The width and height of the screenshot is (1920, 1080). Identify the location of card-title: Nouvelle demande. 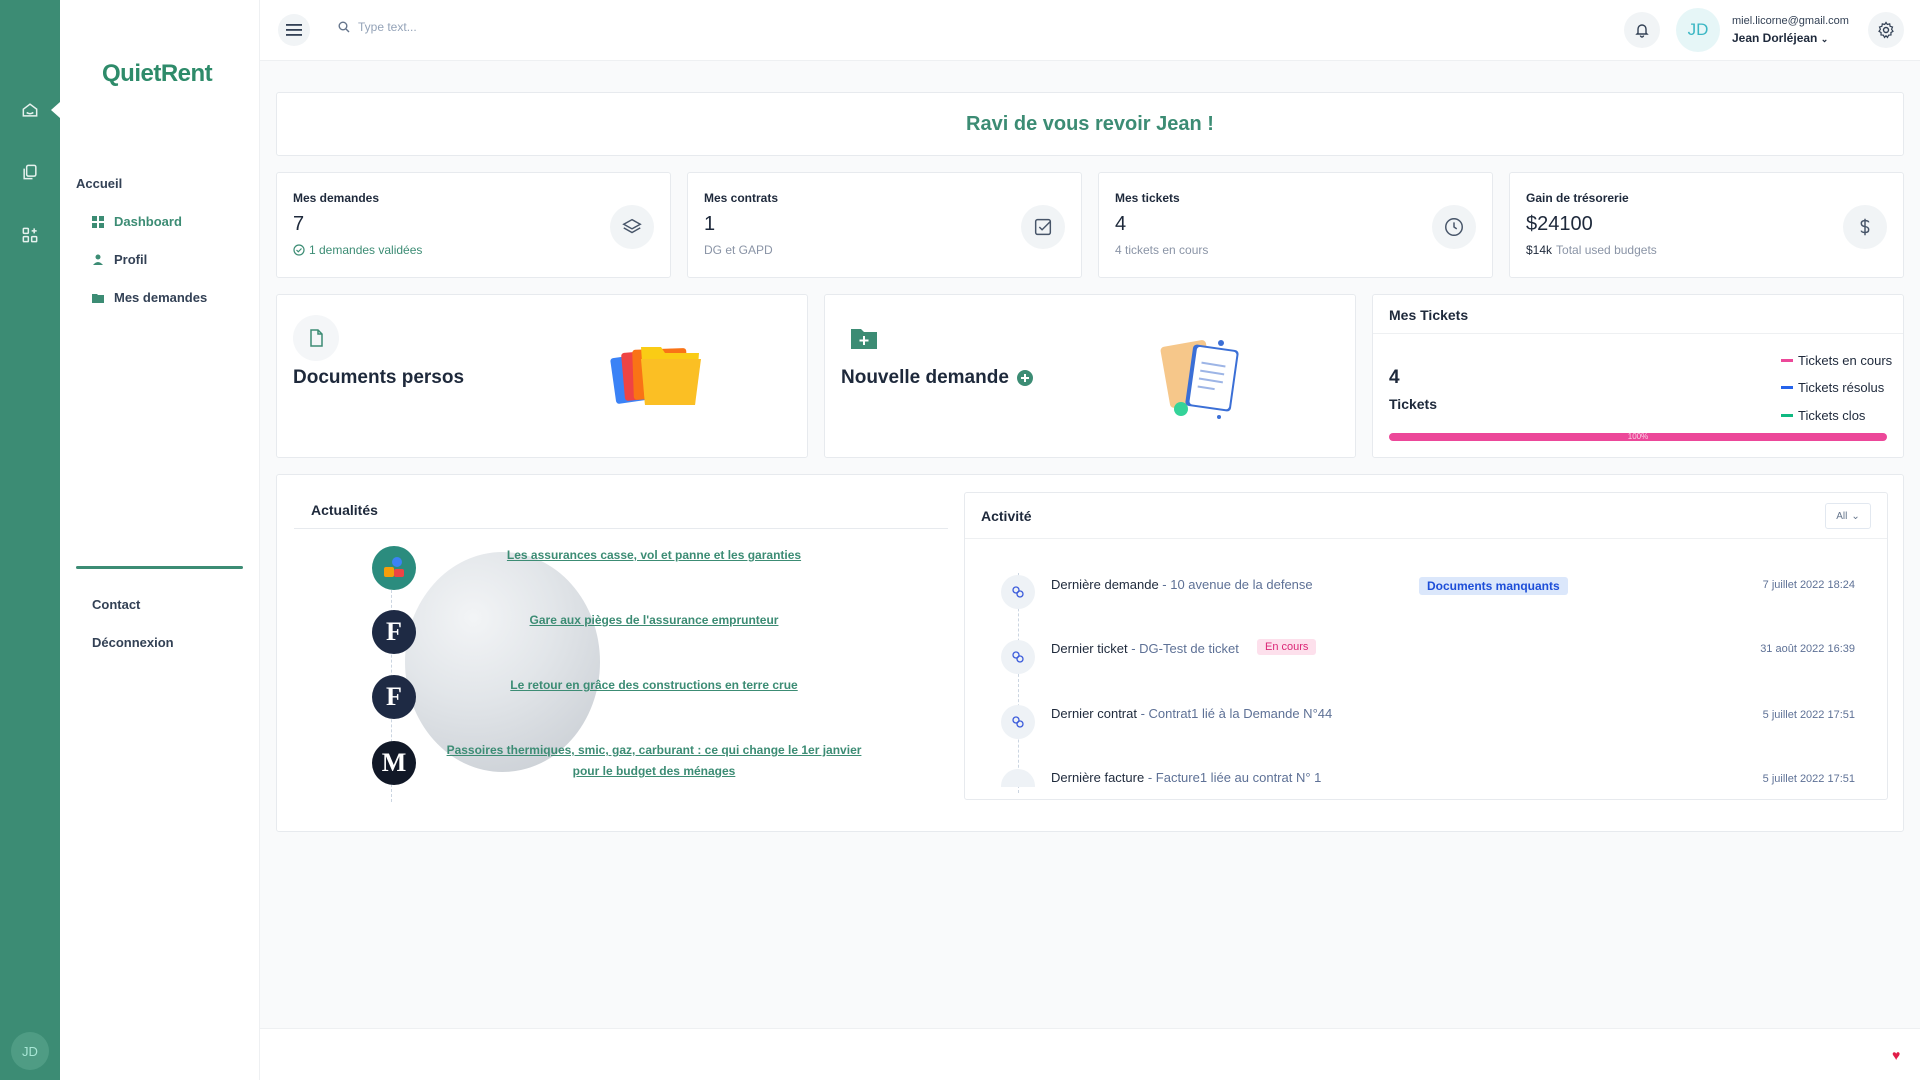
(925, 377).